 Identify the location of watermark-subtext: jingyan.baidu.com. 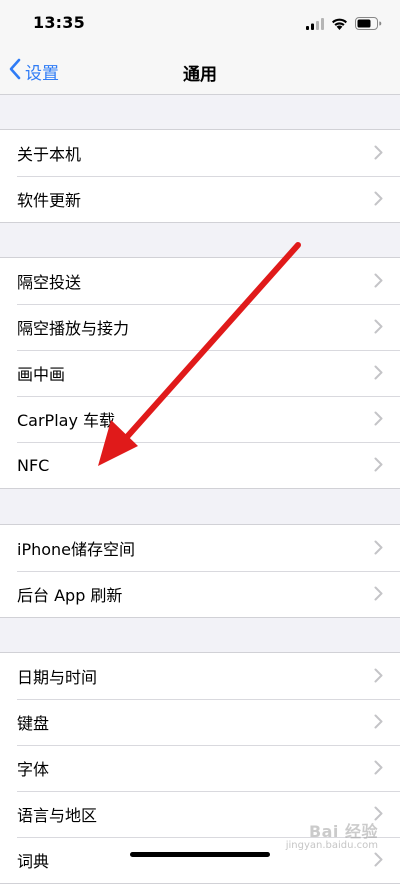
(331, 845).